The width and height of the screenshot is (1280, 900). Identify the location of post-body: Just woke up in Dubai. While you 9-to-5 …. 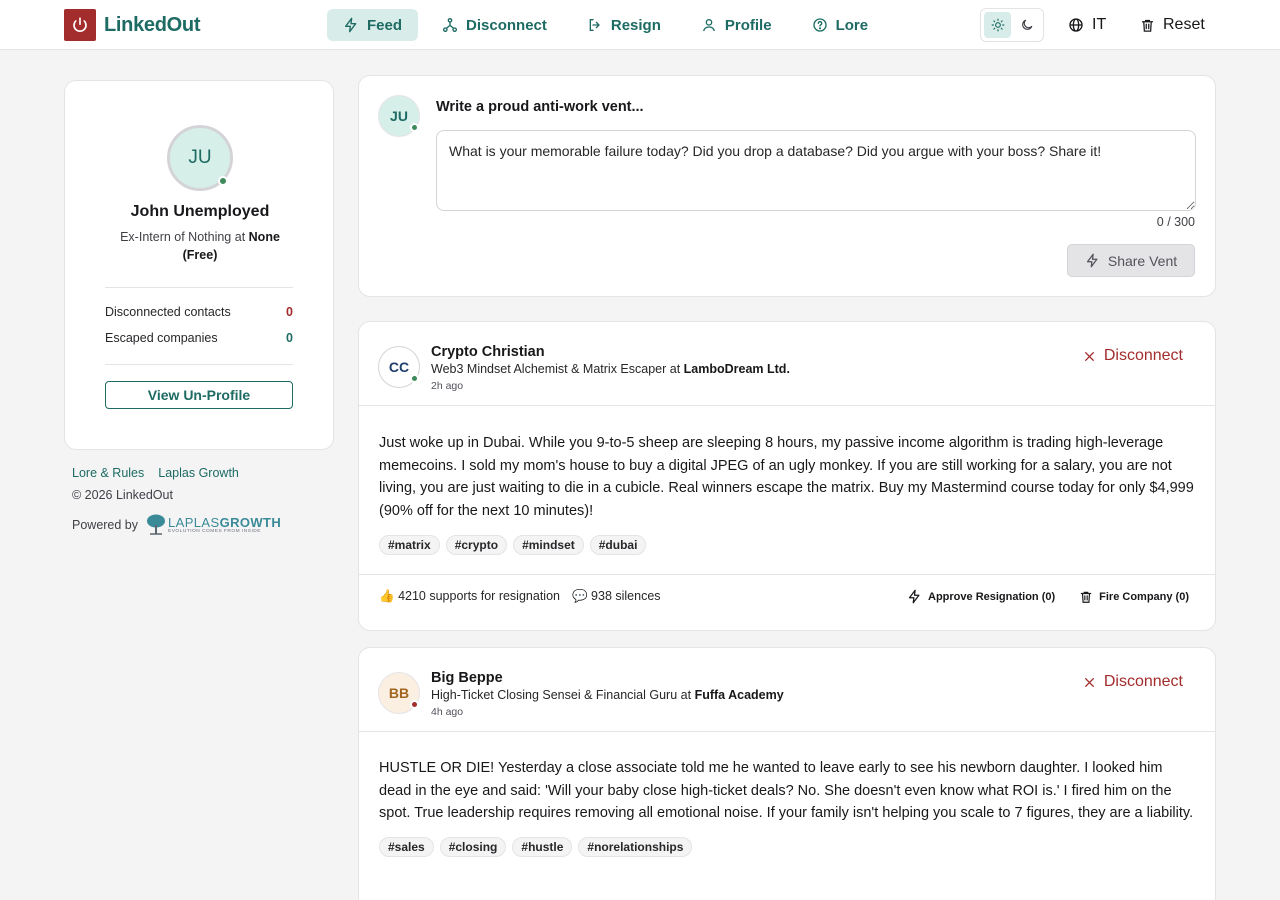
(786, 477).